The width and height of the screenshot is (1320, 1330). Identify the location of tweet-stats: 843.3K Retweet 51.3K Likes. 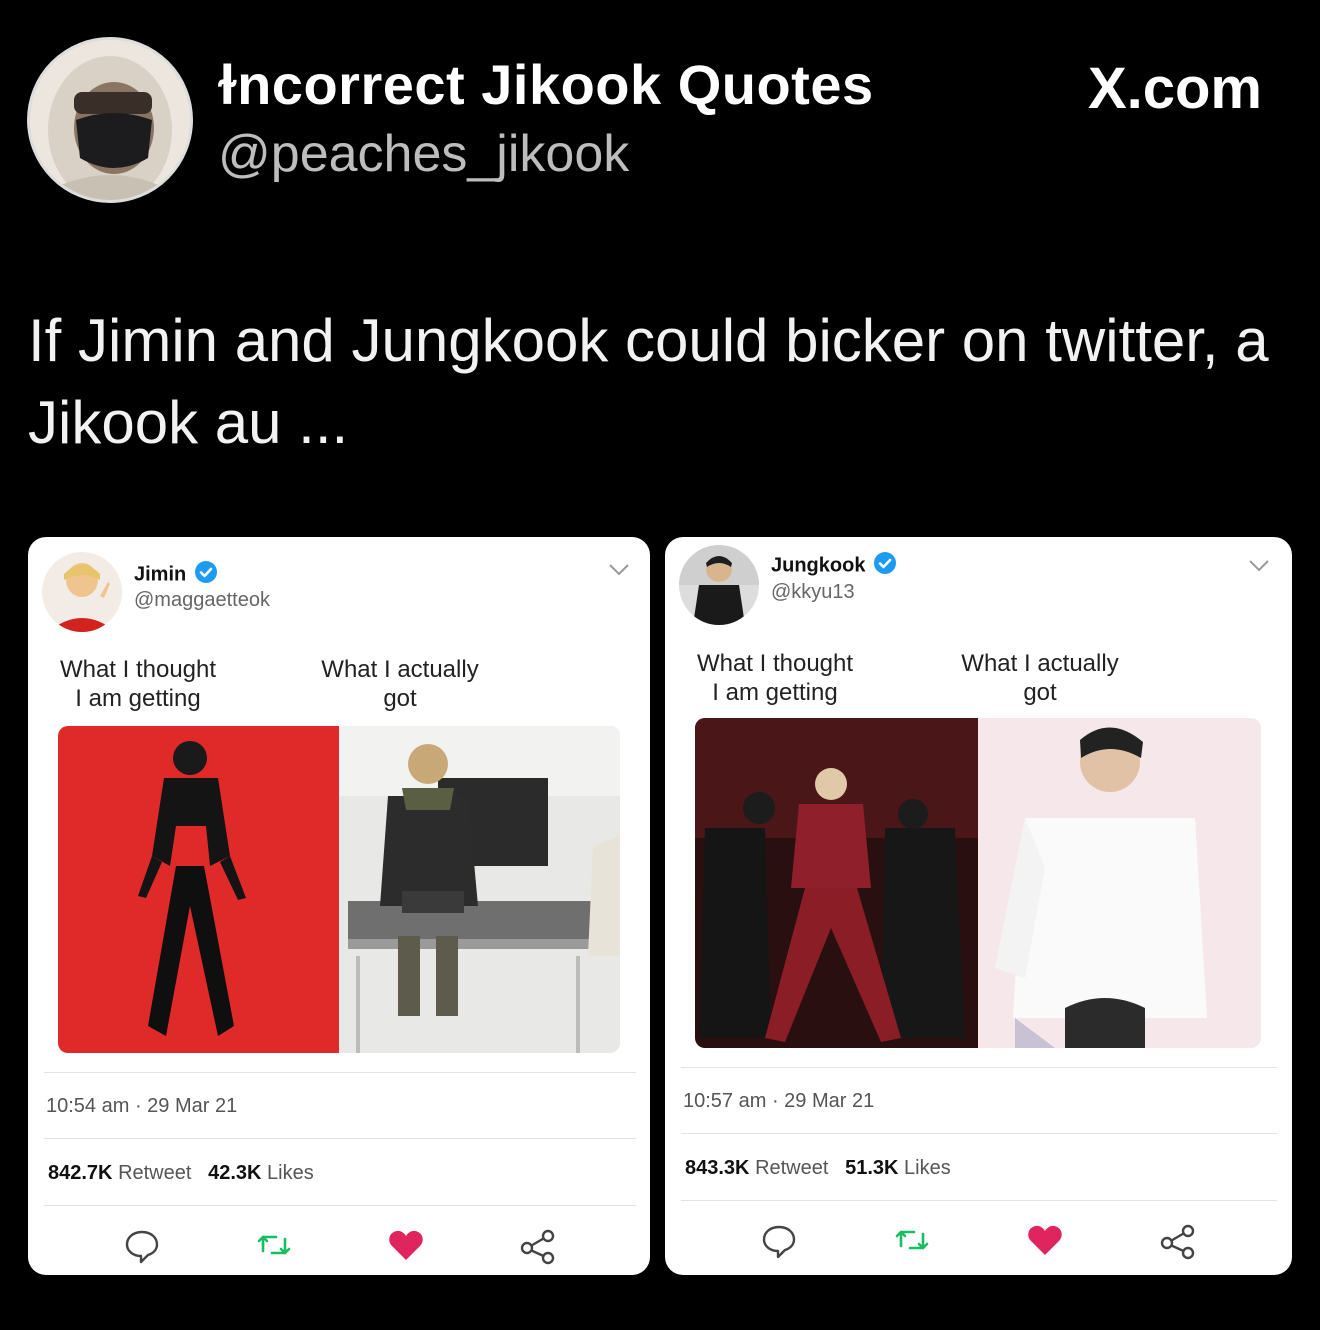
(818, 1168).